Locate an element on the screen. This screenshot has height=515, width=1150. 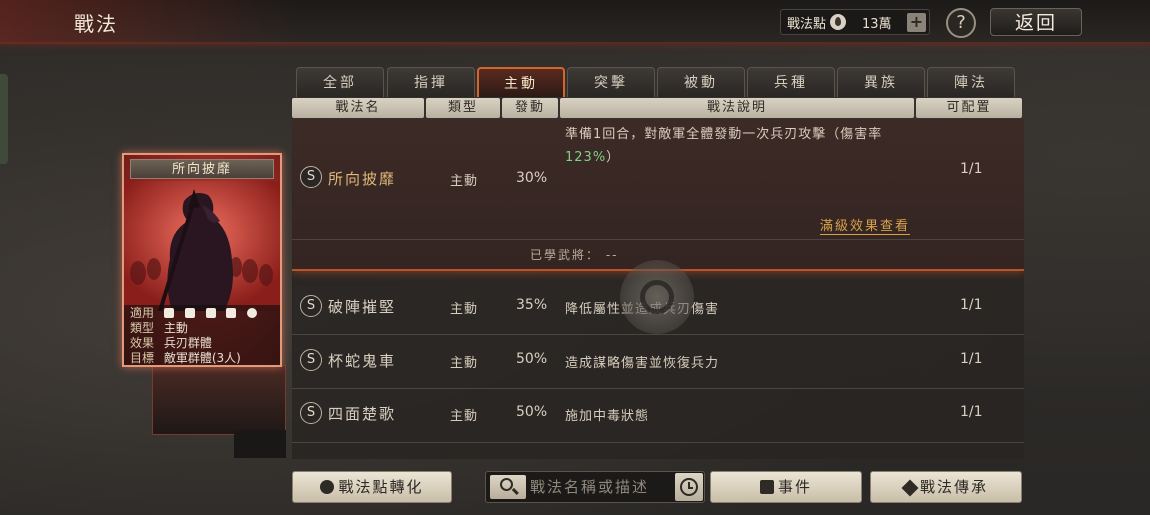
table-row: S 四面楚歌 主動 50% 施加中毒狀態 1/1 is located at coordinates (658, 413).